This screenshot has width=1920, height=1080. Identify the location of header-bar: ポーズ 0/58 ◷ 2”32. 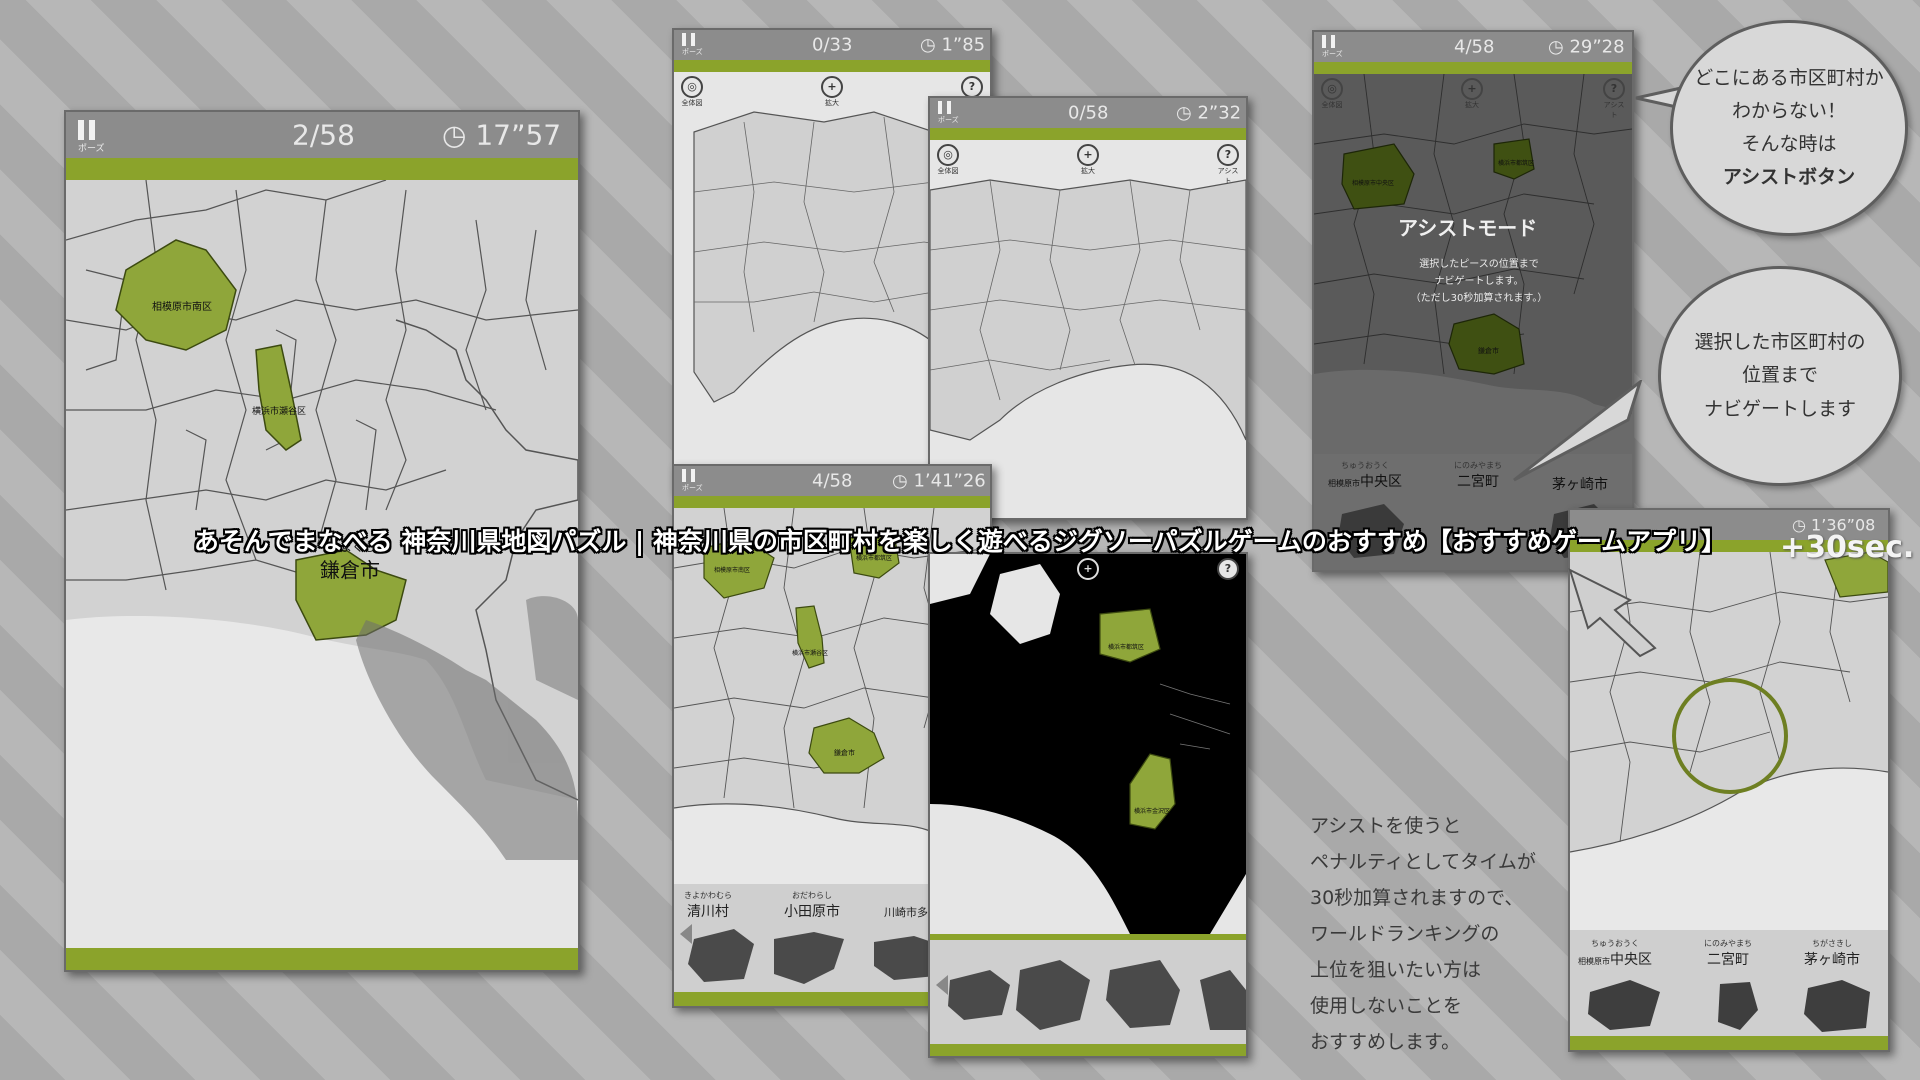
(1088, 113).